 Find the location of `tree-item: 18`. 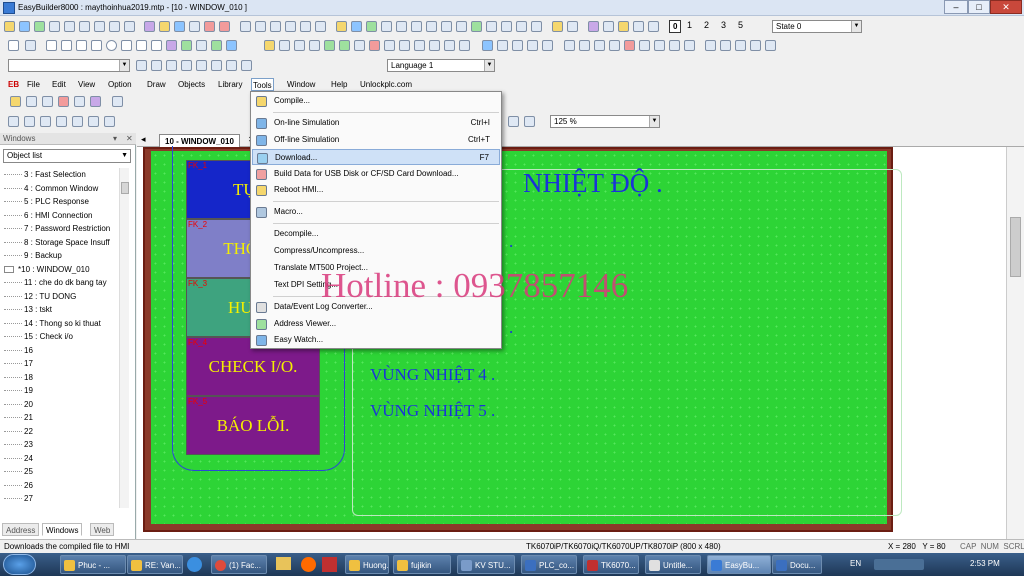

tree-item: 18 is located at coordinates (18, 377).